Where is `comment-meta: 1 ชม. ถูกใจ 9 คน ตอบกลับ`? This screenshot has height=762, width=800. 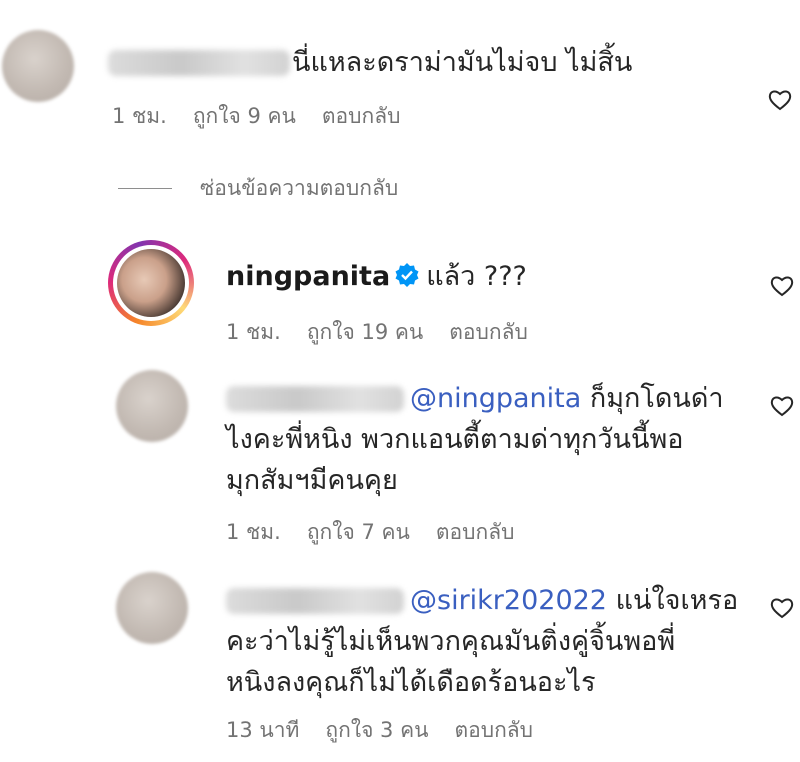
comment-meta: 1 ชม. ถูกใจ 9 คน ตอบกลับ is located at coordinates (269, 116).